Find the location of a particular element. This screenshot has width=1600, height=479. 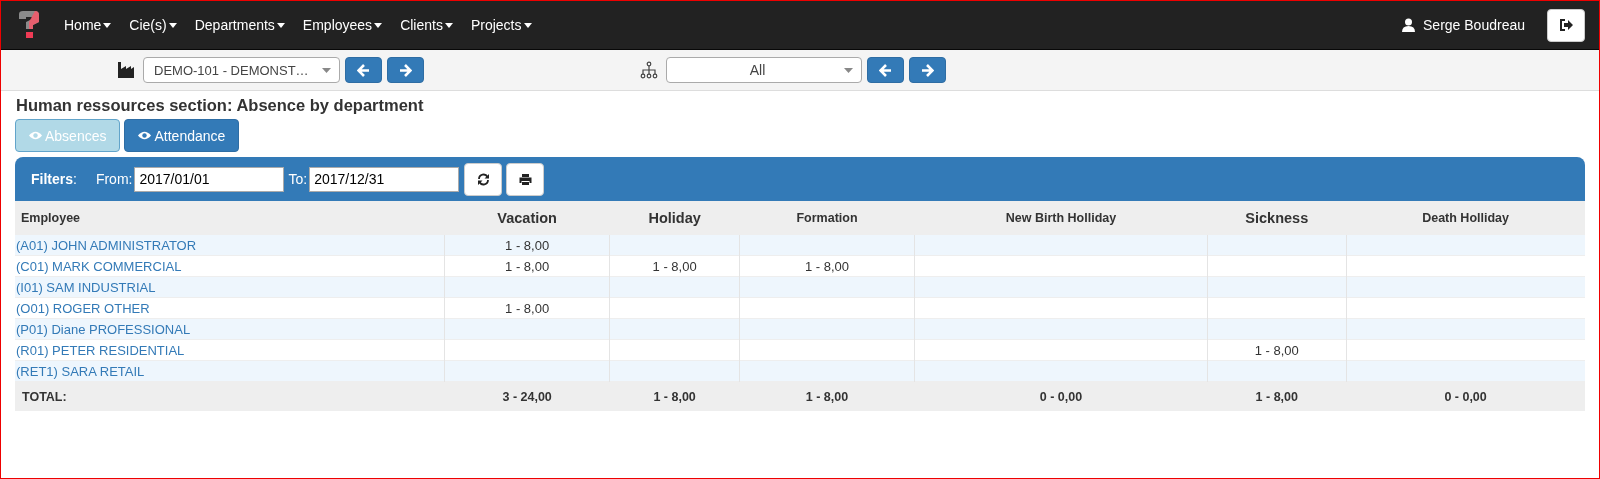

total-cell: 3 - 24,00 is located at coordinates (527, 396).